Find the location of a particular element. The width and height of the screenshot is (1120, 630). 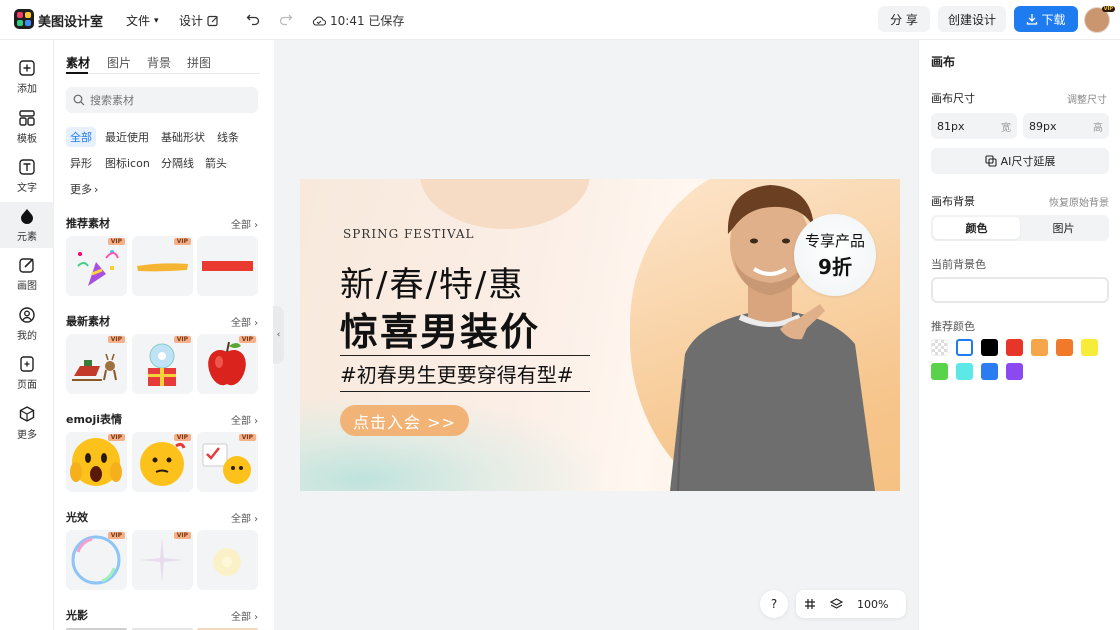

nav-text: 文字 is located at coordinates (27, 176).